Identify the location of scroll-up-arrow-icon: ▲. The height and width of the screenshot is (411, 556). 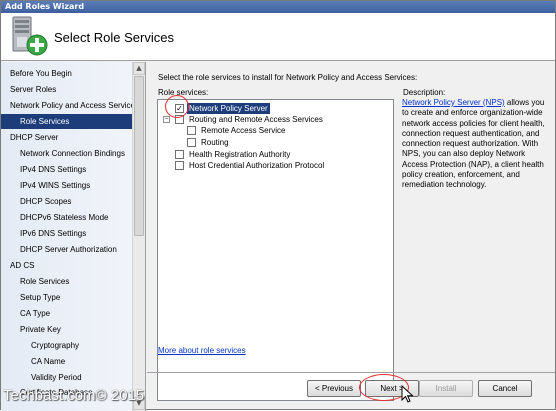
(139, 68).